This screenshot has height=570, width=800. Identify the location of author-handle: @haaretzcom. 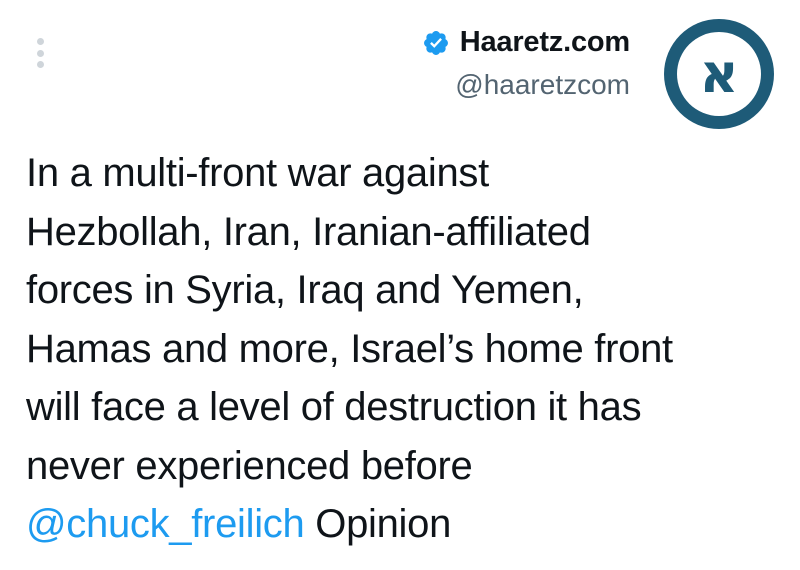
(526, 85).